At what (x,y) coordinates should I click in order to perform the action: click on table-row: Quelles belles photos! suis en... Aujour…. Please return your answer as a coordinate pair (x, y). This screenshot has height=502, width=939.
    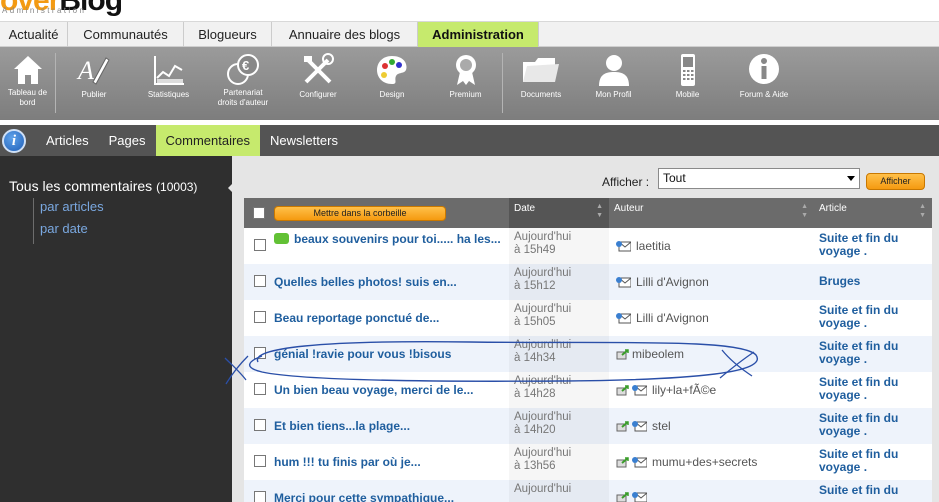
    Looking at the image, I should click on (588, 282).